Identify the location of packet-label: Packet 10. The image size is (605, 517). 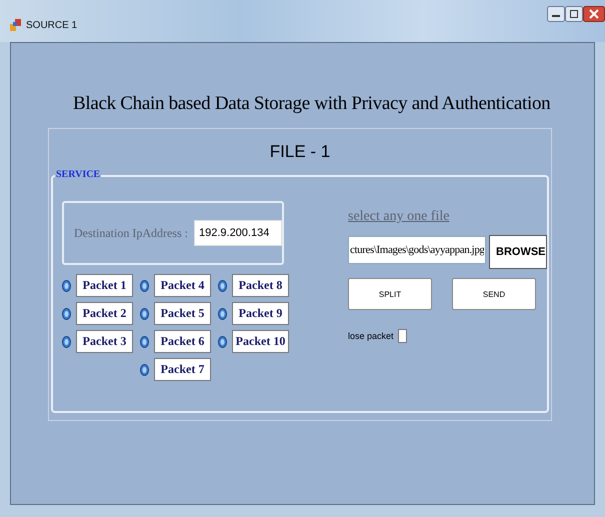
(260, 341).